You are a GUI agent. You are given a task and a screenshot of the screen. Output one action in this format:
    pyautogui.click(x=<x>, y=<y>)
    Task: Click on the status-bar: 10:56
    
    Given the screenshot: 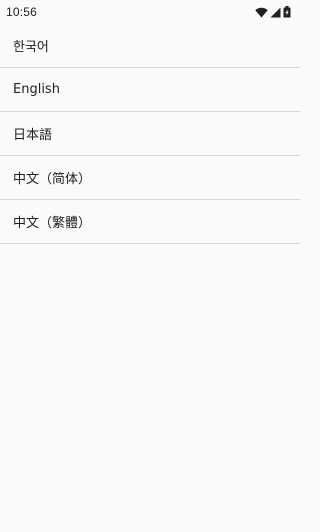 What is the action you would take?
    pyautogui.click(x=150, y=12)
    